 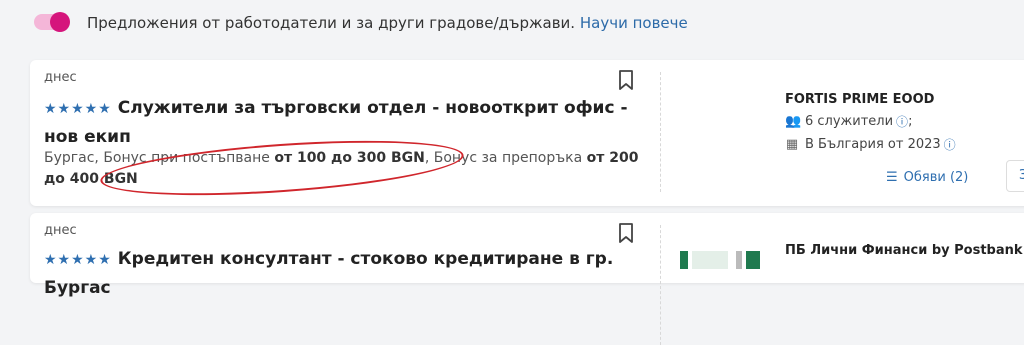 What do you see at coordinates (69, 158) in the screenshot?
I see `job-city: Бургас` at bounding box center [69, 158].